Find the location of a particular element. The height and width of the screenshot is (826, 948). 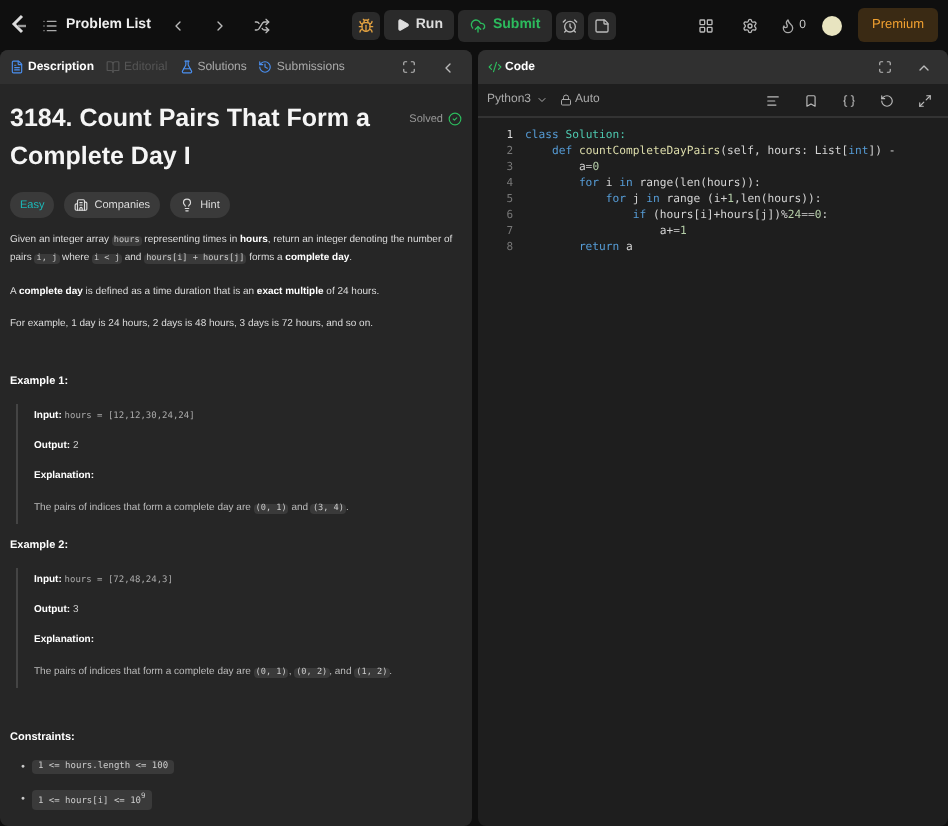

align-left-icon is located at coordinates (773, 100).